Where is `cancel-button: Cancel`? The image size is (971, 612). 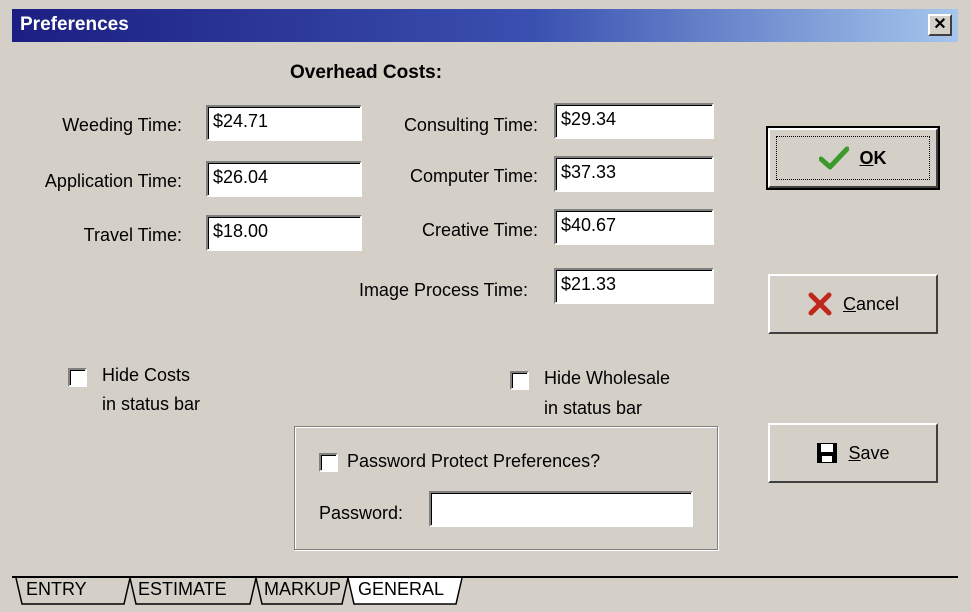
cancel-button: Cancel is located at coordinates (853, 304).